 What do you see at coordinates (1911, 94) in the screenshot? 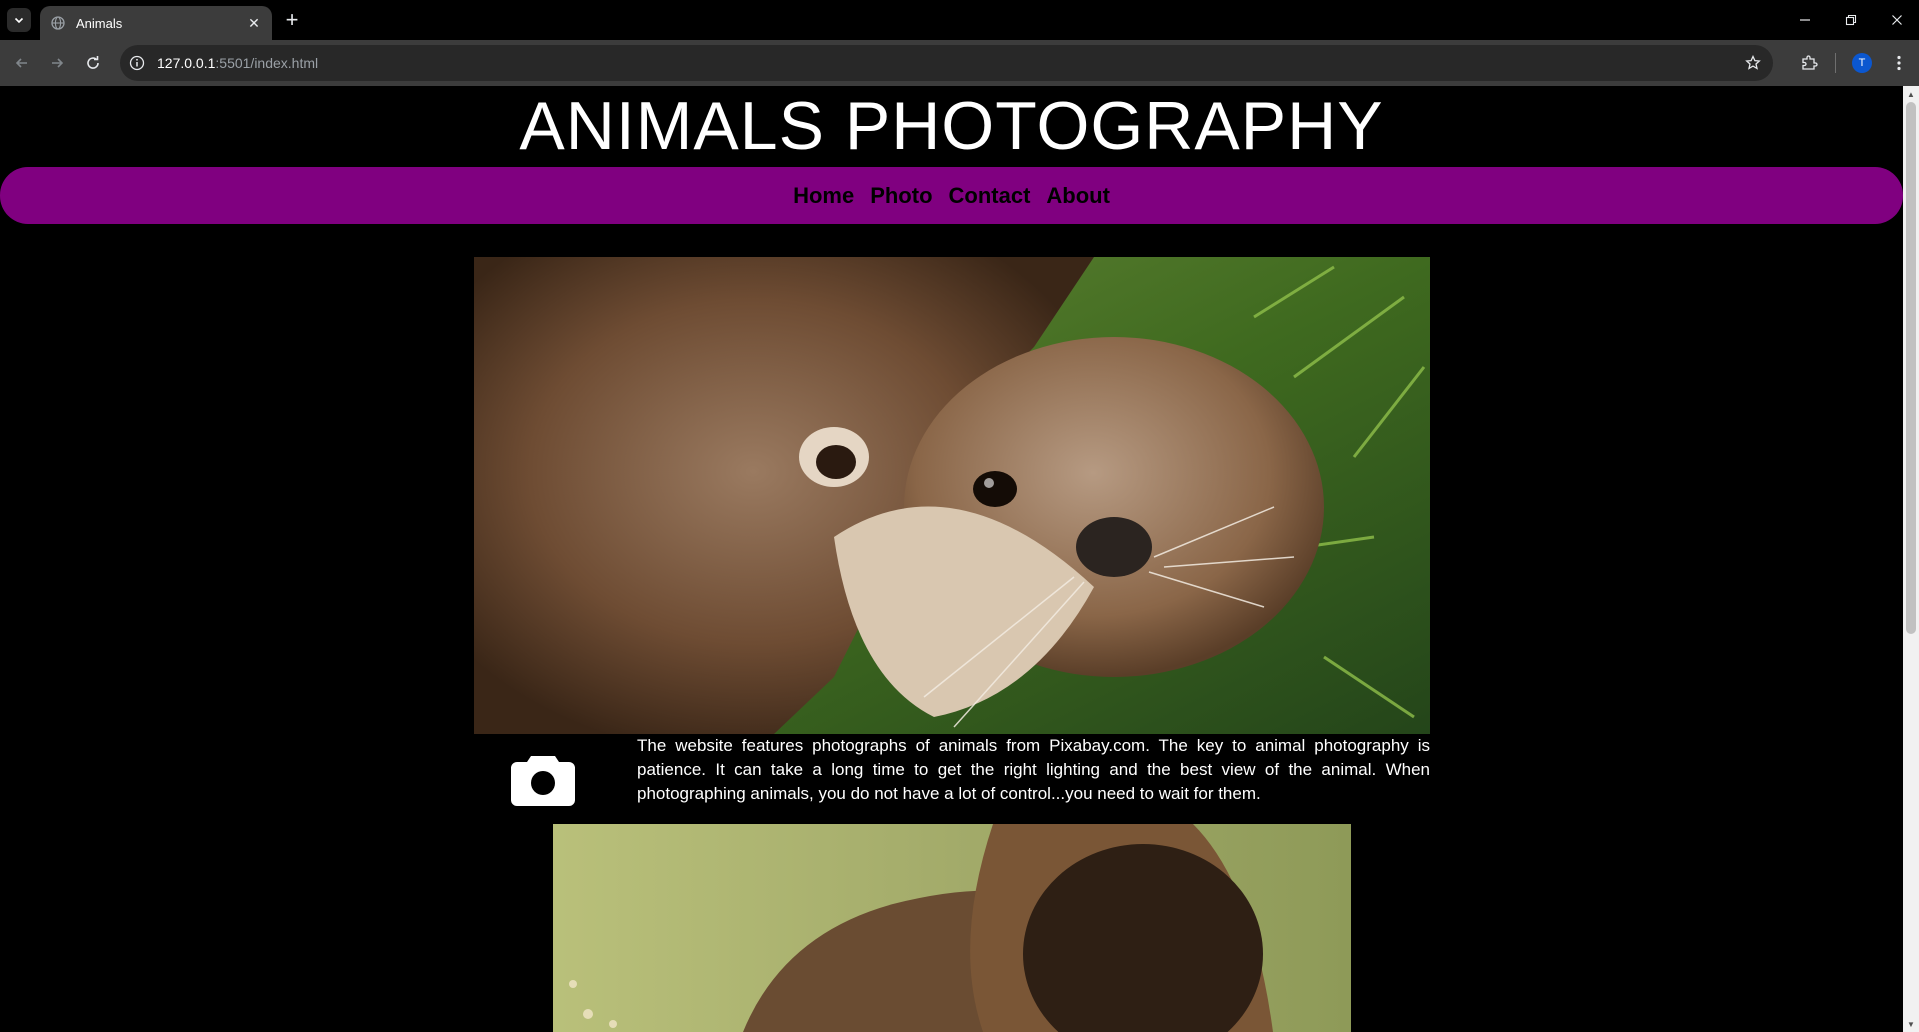
I see `scroll-up-arrow-icon: ▲` at bounding box center [1911, 94].